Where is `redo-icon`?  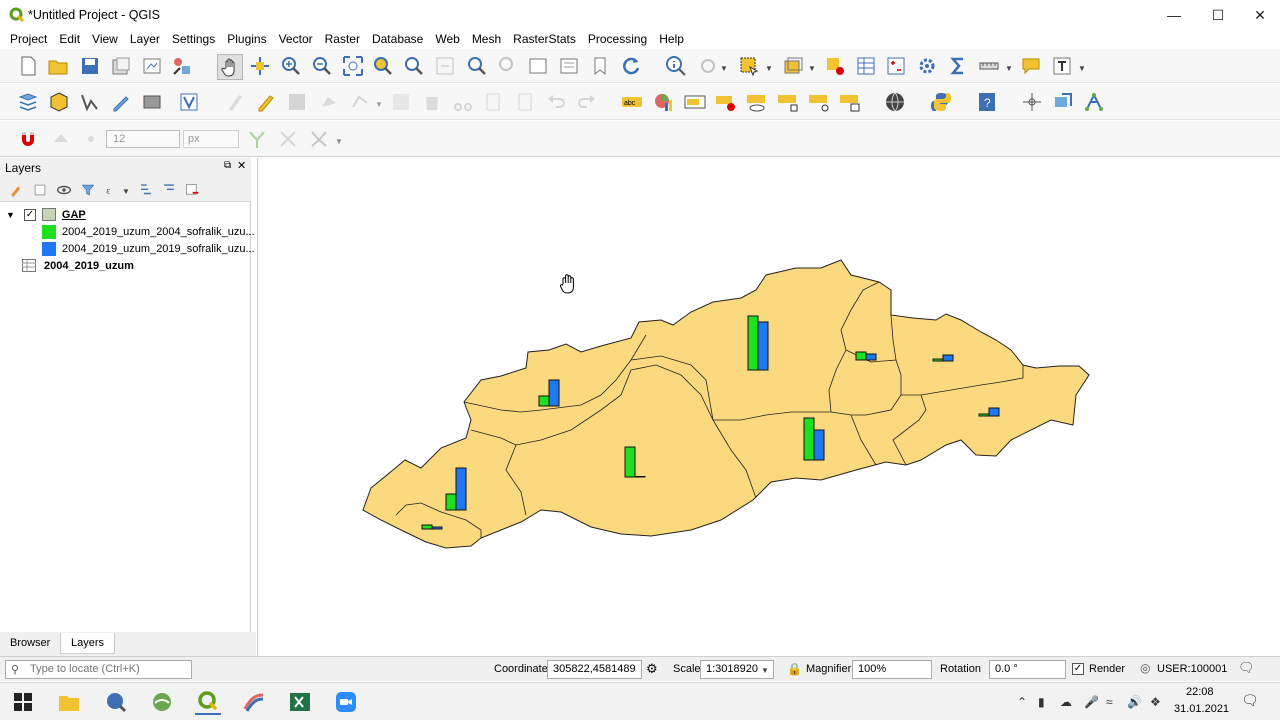
redo-icon is located at coordinates (587, 102).